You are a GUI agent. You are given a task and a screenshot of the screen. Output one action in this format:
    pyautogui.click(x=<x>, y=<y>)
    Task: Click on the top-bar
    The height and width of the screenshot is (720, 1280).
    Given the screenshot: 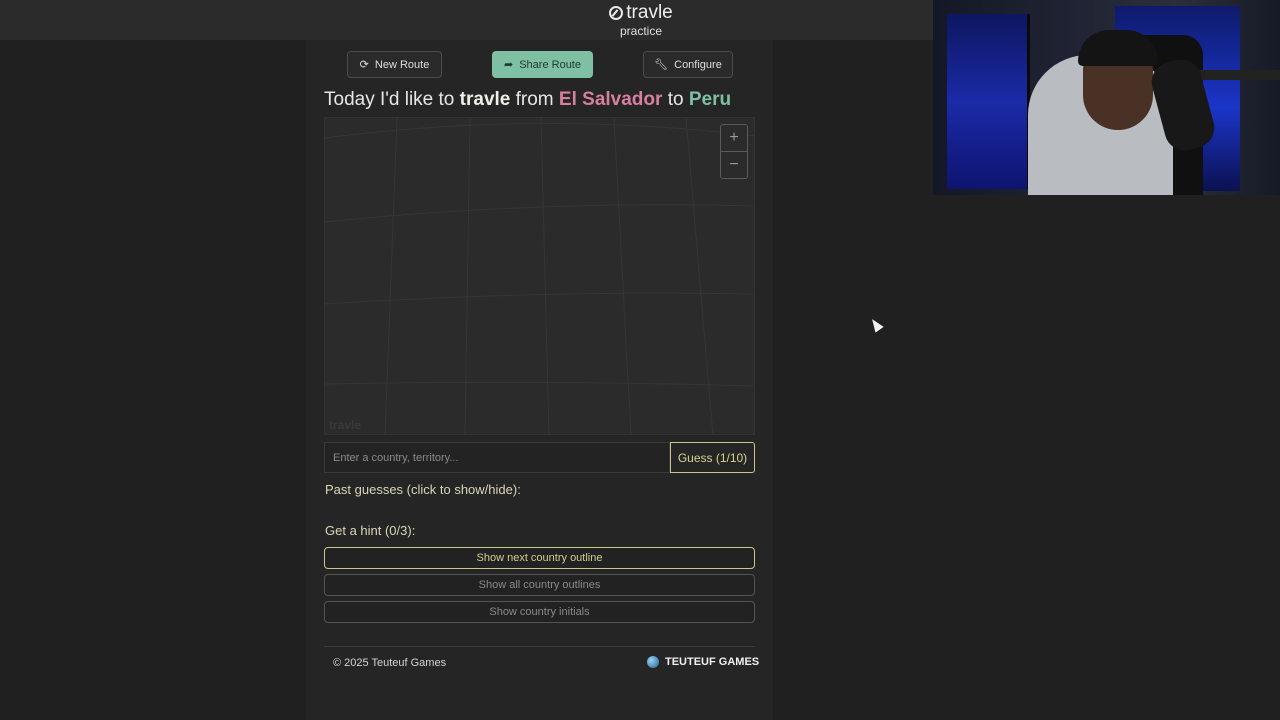 What is the action you would take?
    pyautogui.click(x=466, y=20)
    